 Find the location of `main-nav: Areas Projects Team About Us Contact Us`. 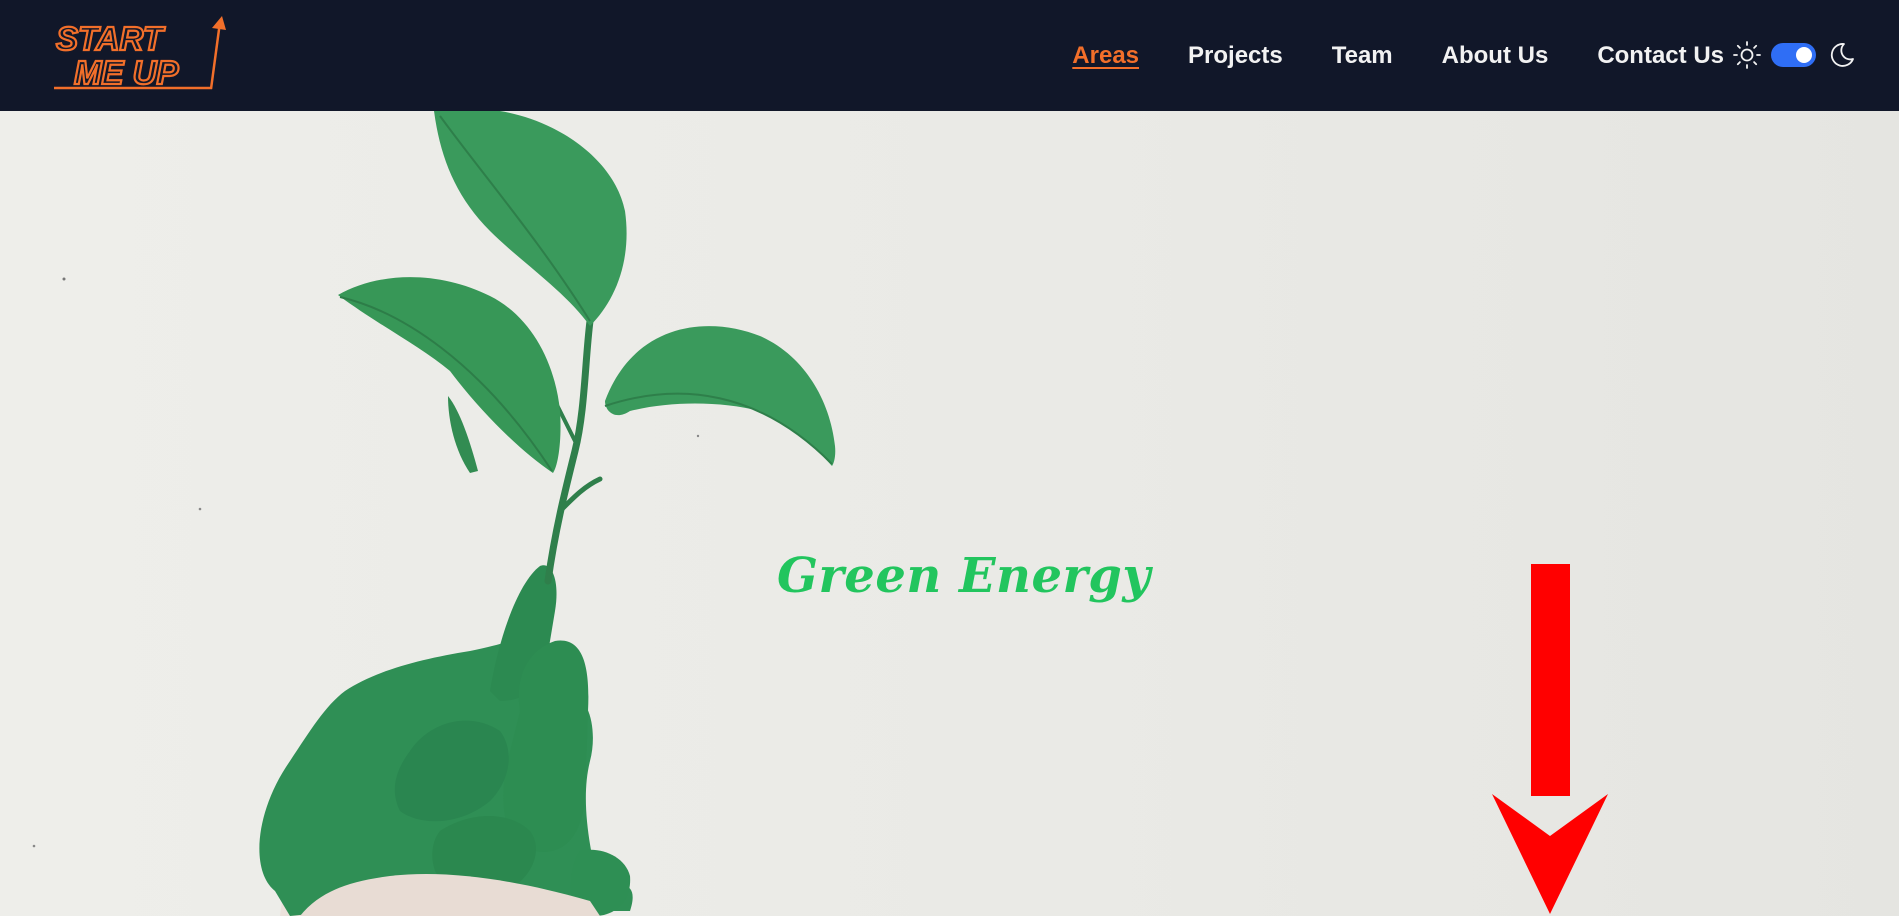

main-nav: Areas Projects Team About Us Contact Us is located at coordinates (1373, 55).